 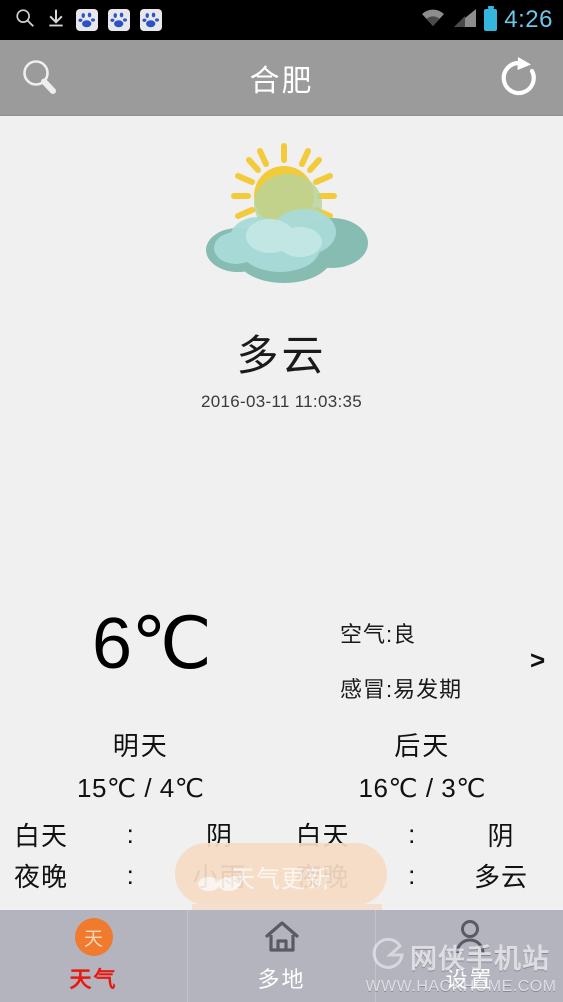 What do you see at coordinates (281, 20) in the screenshot?
I see `status-bar: 4:26` at bounding box center [281, 20].